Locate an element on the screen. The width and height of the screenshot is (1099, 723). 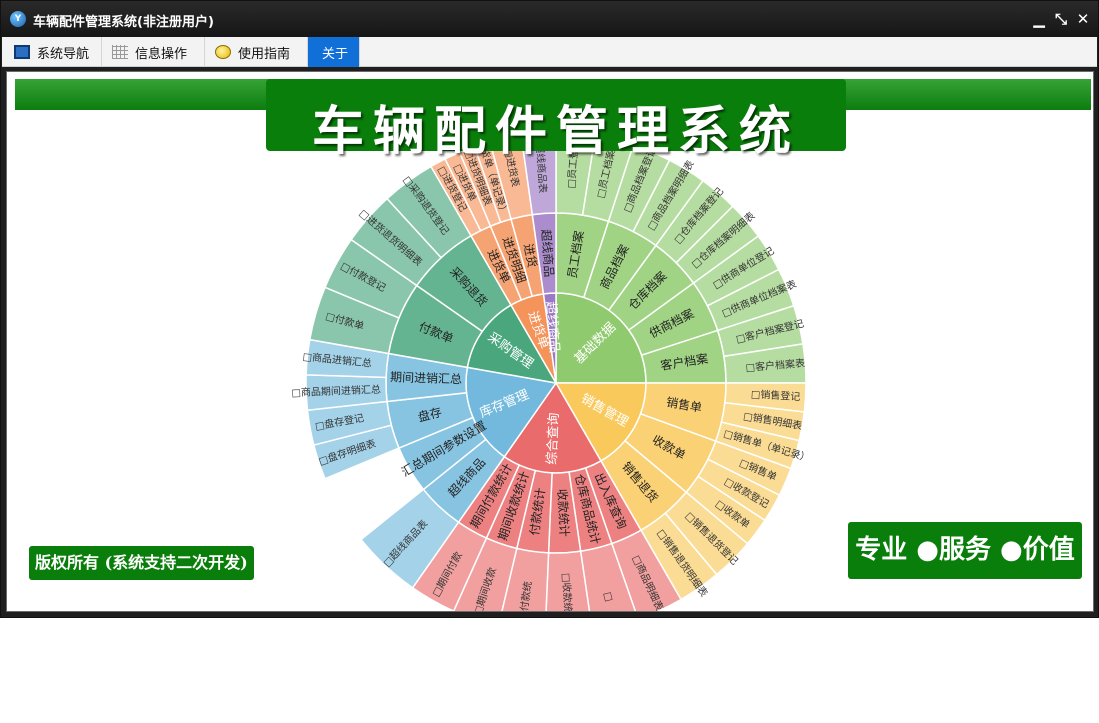
sunburst-module-label: 期间进销汇总 is located at coordinates (426, 378).